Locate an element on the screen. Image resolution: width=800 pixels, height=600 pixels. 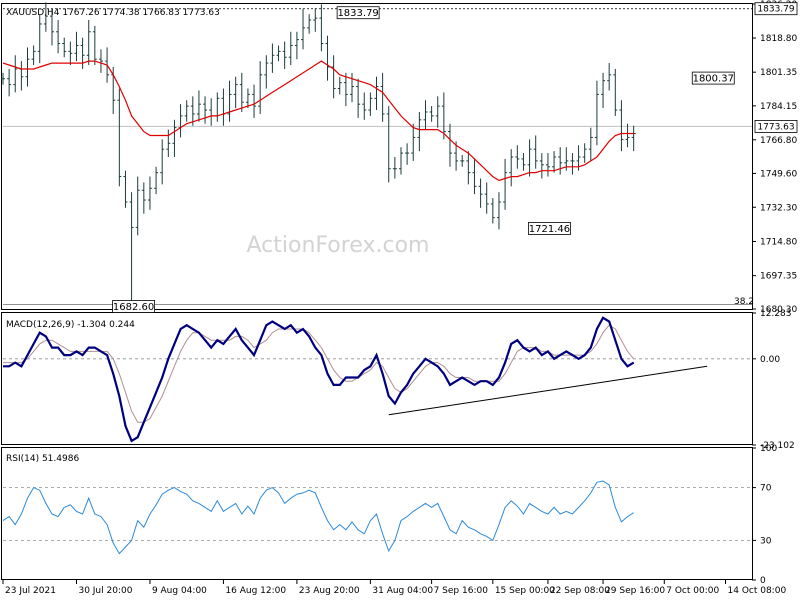
svg-text: 1773.63 is located at coordinates (775, 127).